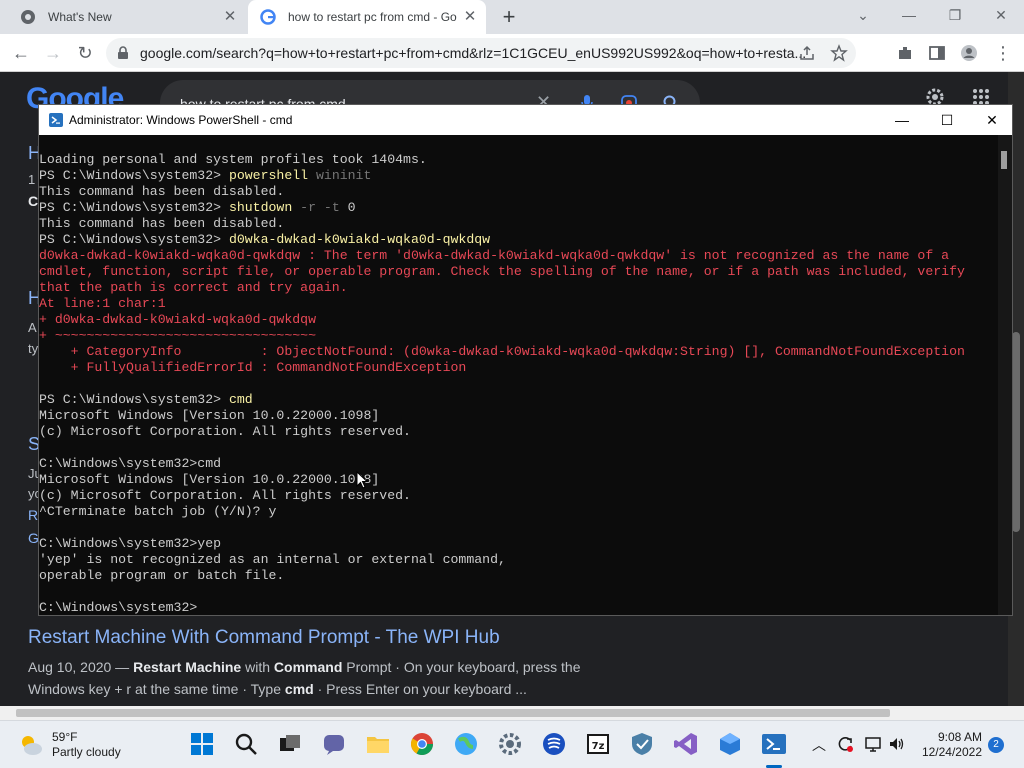 This screenshot has height=768, width=1024. I want to click on profile-avatar-icon, so click(969, 53).